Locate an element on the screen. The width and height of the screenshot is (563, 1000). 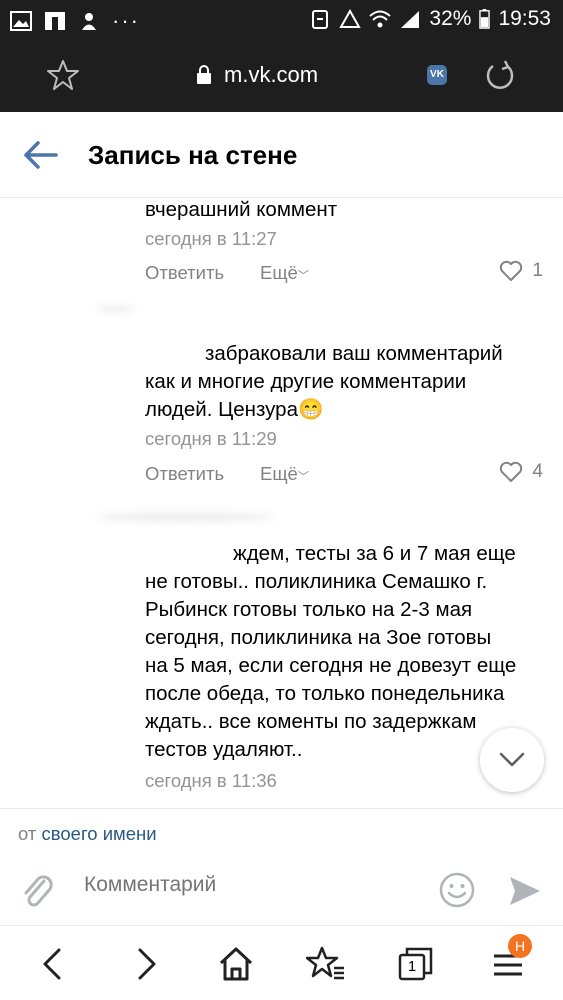
emoji-icon is located at coordinates (457, 890).